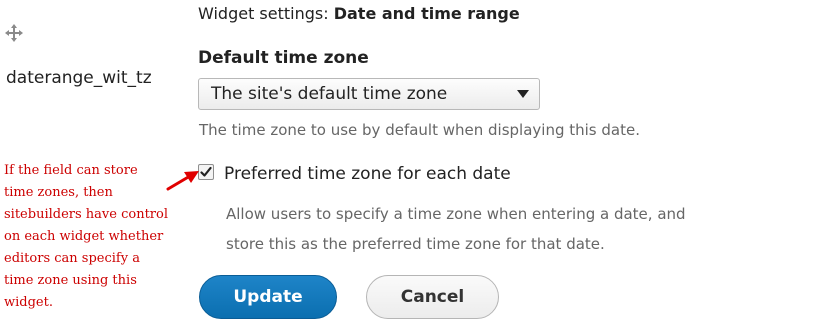 The height and width of the screenshot is (336, 826). I want to click on default-timezone-selected-value: The site's default time zone, so click(329, 94).